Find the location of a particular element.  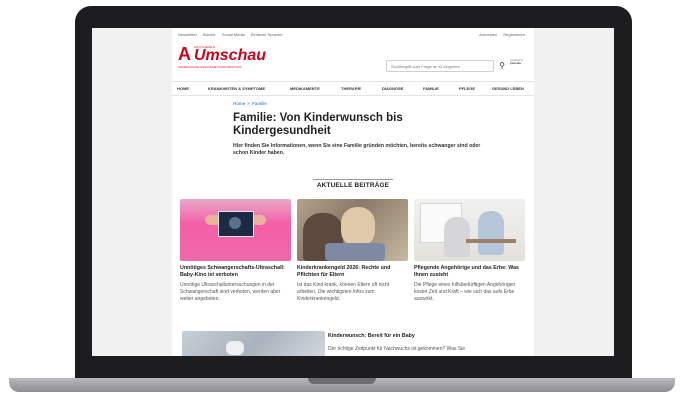

logo-wordmark: Umschau is located at coordinates (230, 55).